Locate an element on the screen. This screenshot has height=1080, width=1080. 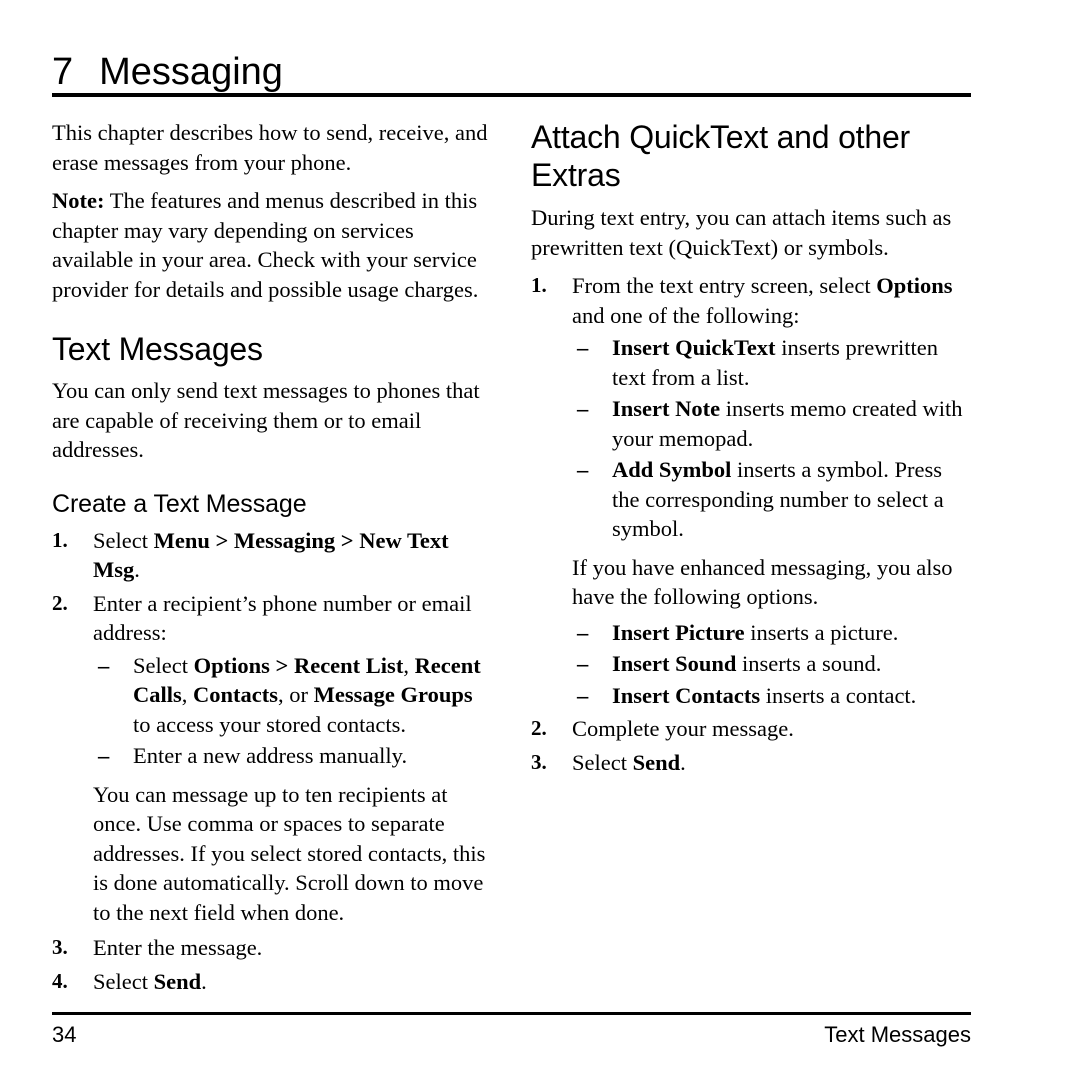
step-item: 2. Complete your message. is located at coordinates (751, 729).